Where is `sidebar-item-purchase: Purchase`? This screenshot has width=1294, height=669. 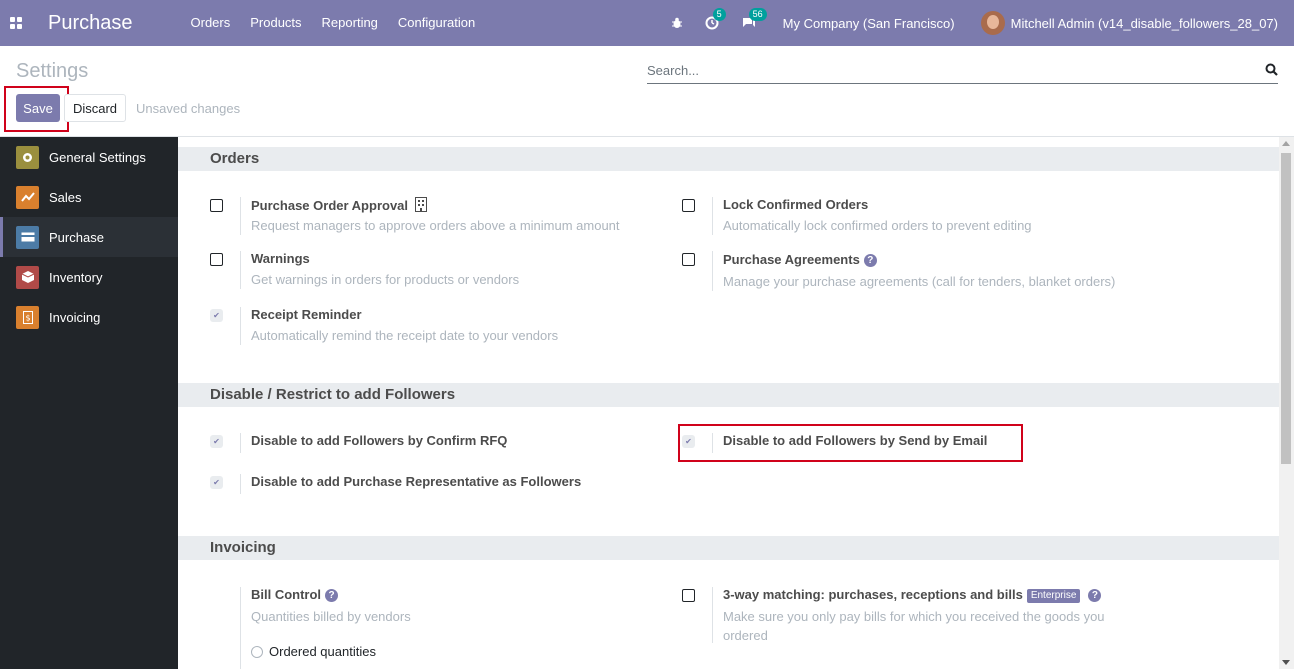 sidebar-item-purchase: Purchase is located at coordinates (89, 237).